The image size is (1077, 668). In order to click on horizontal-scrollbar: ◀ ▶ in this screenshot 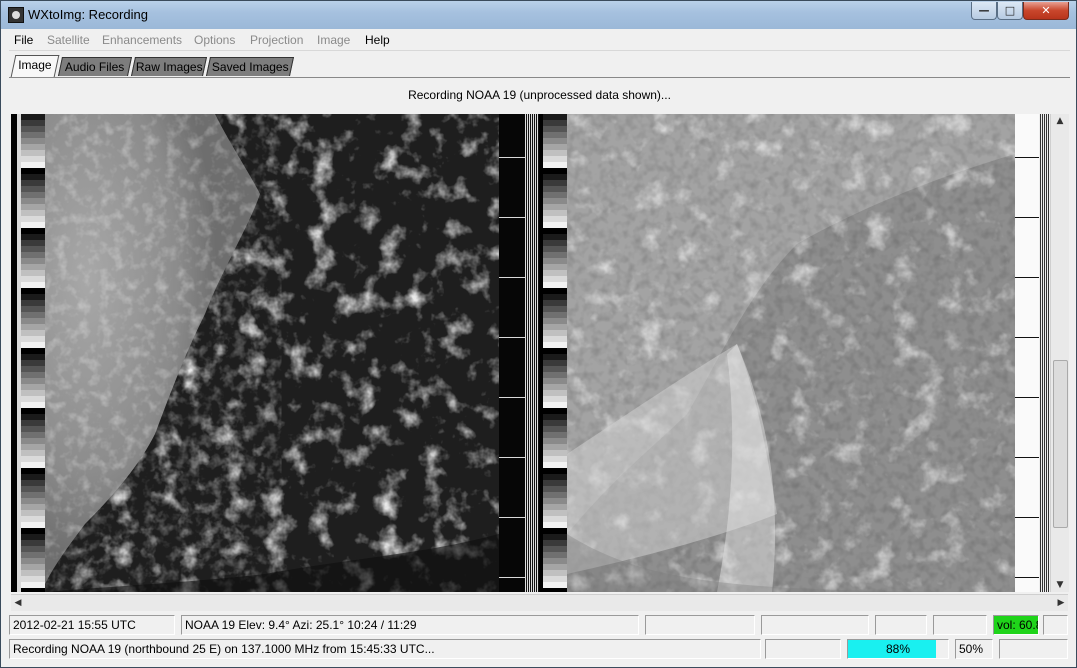, I will do `click(539, 602)`.